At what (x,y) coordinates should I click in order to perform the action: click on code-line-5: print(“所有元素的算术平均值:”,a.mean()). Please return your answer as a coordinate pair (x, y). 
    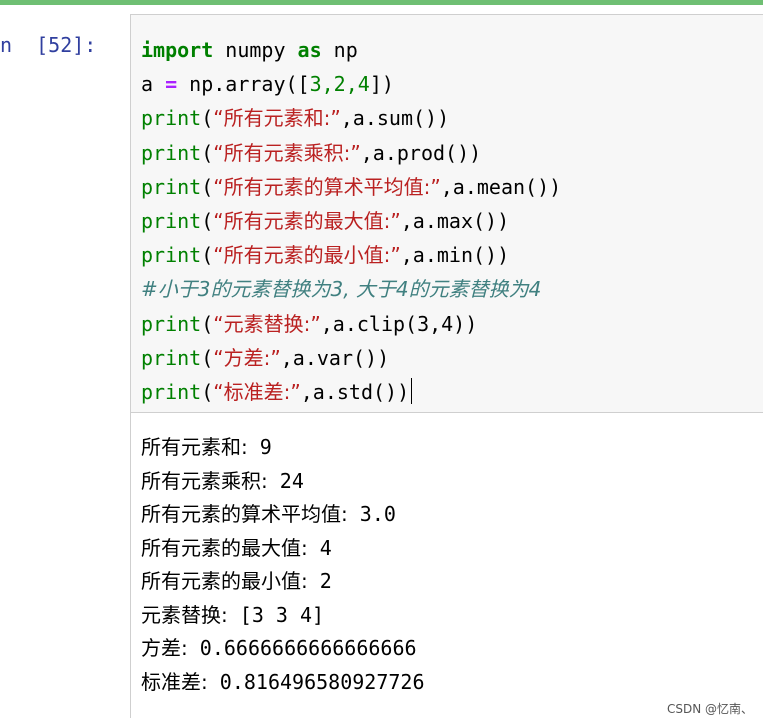
    Looking at the image, I should click on (351, 187).